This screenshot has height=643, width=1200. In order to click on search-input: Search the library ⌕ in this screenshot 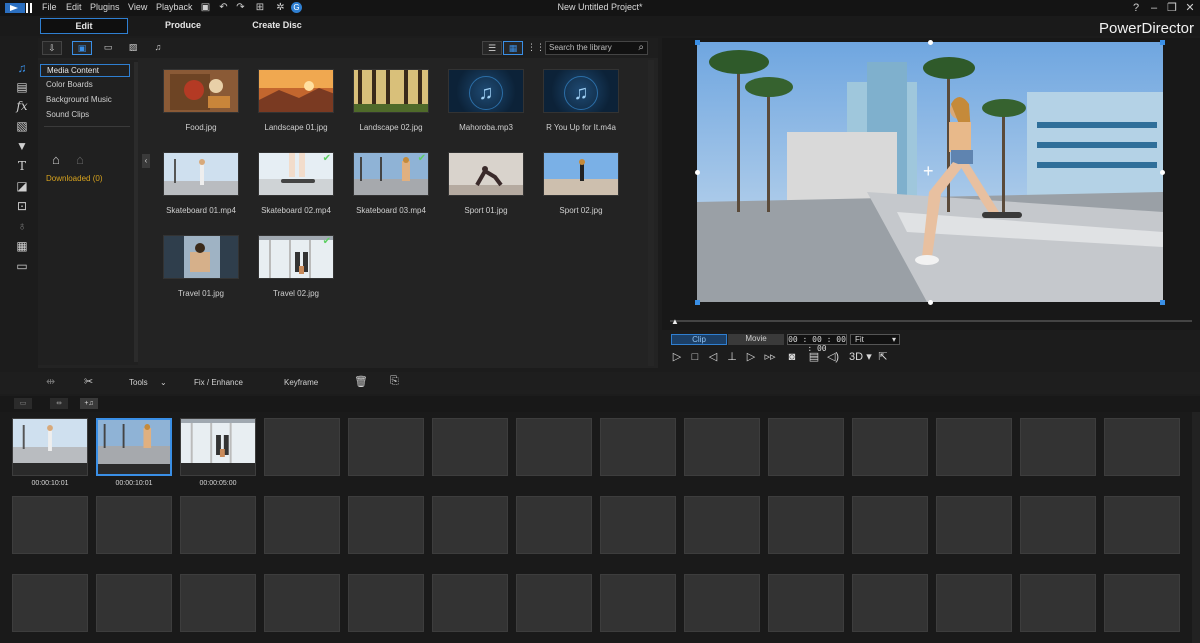, I will do `click(596, 48)`.